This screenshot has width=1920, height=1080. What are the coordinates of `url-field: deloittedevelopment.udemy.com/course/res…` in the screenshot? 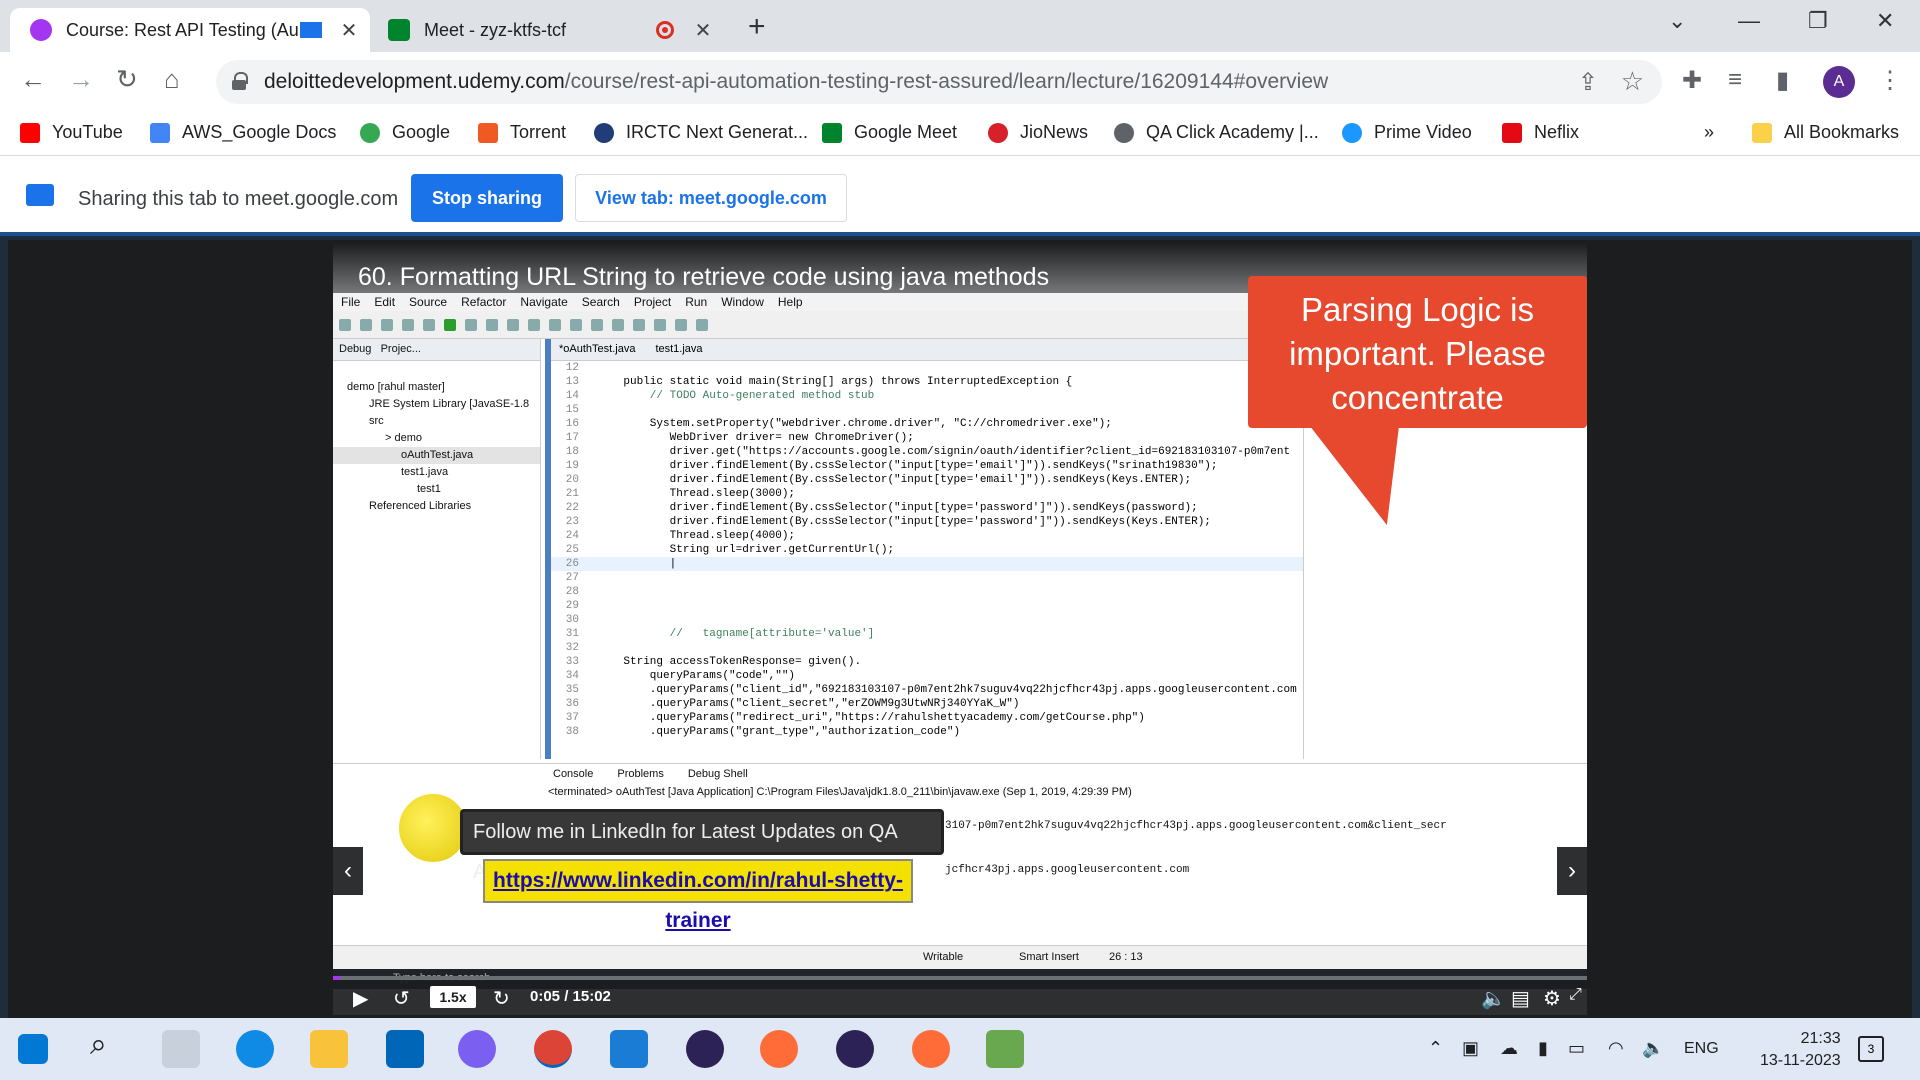 It's located at (939, 82).